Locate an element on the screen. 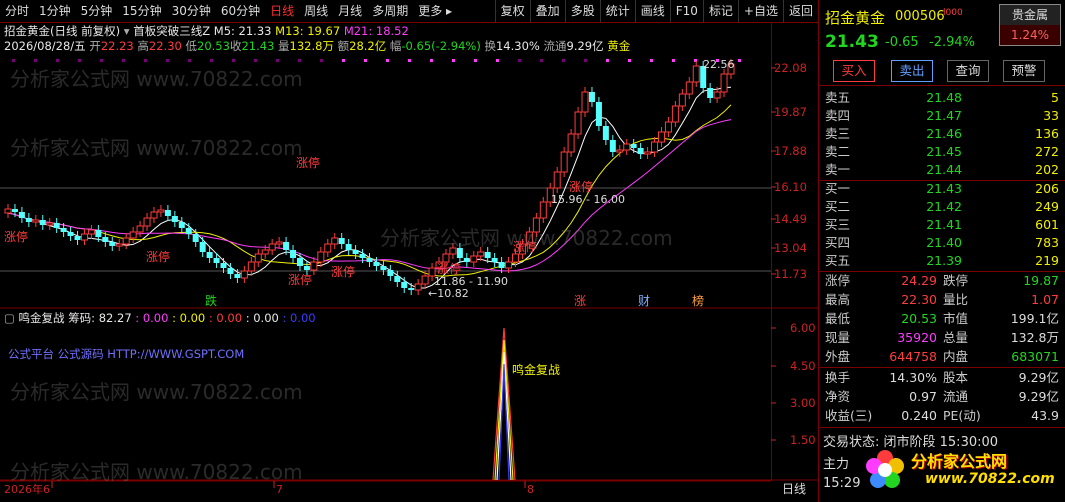 The height and width of the screenshot is (502, 1065). tab-30min: 30分钟 is located at coordinates (191, 11).